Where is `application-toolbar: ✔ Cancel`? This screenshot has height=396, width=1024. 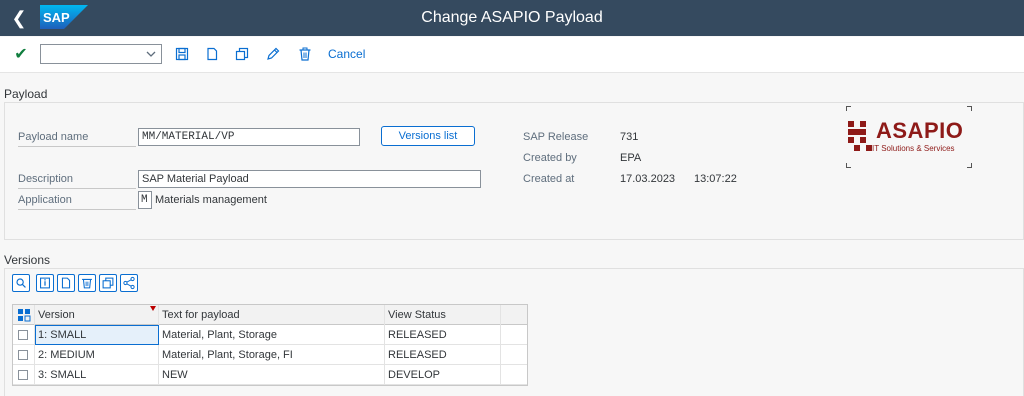 application-toolbar: ✔ Cancel is located at coordinates (512, 55).